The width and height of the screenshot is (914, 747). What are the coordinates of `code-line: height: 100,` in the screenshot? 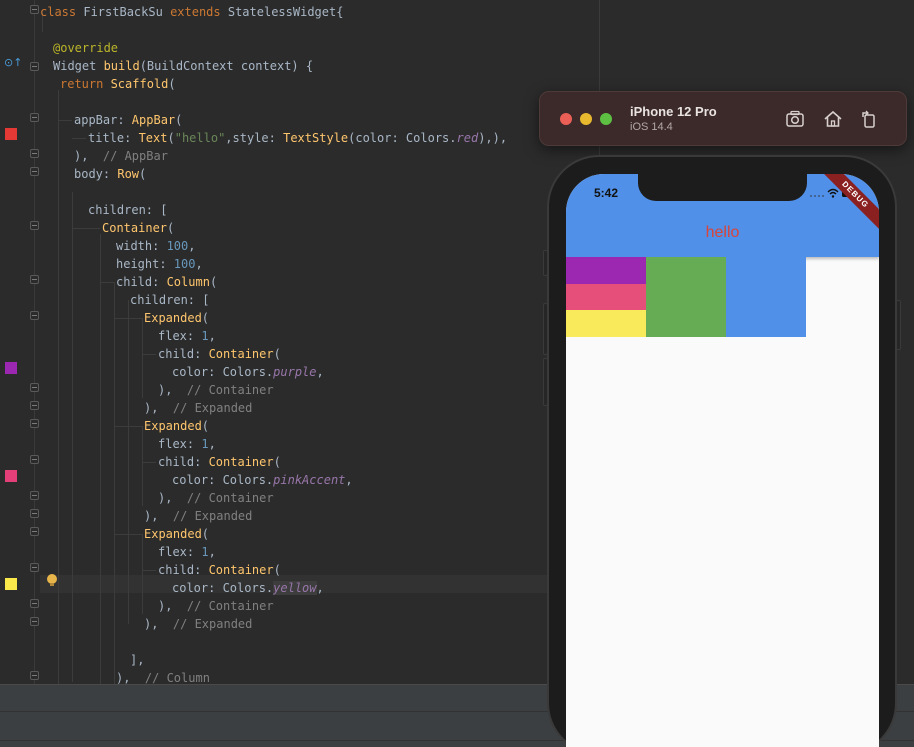 It's located at (159, 264).